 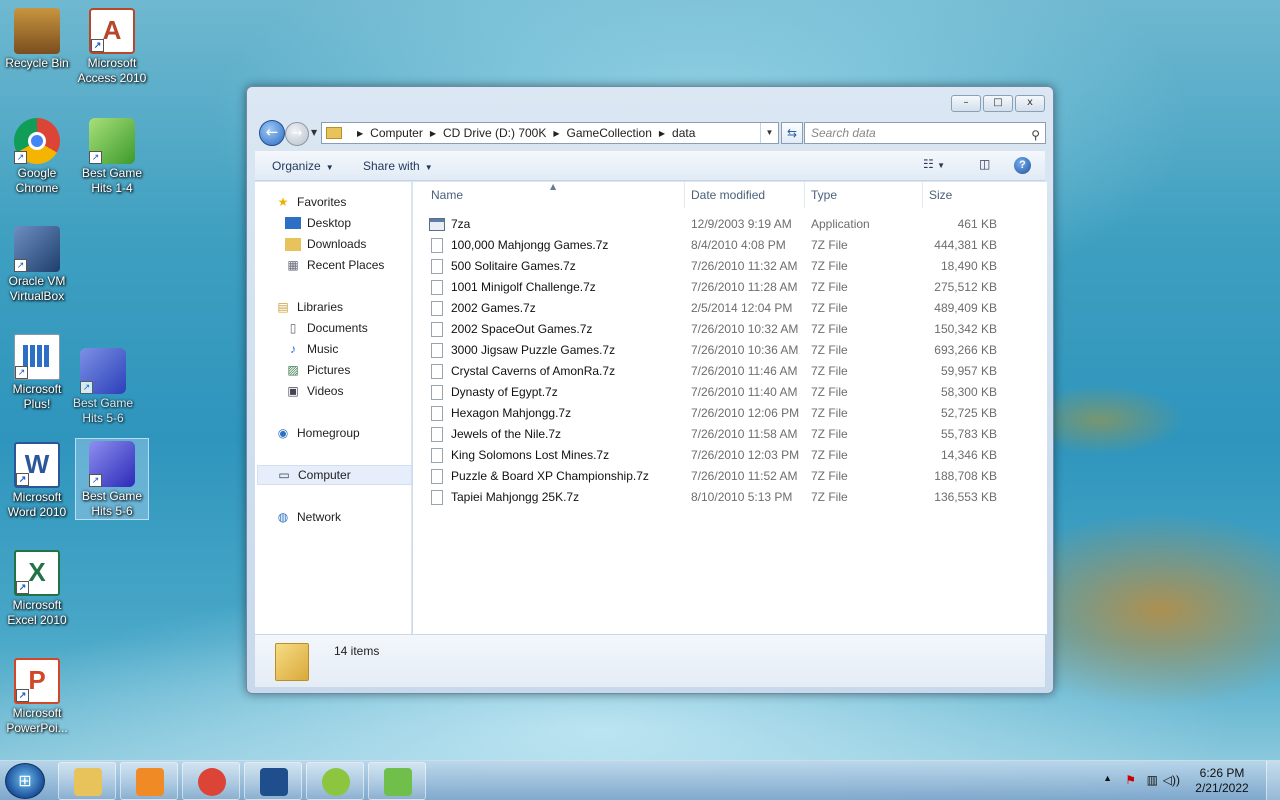 What do you see at coordinates (112, 156) in the screenshot?
I see `desktop-icon-best-game-hits-1-4: ↗ Best Game Hits 1-4` at bounding box center [112, 156].